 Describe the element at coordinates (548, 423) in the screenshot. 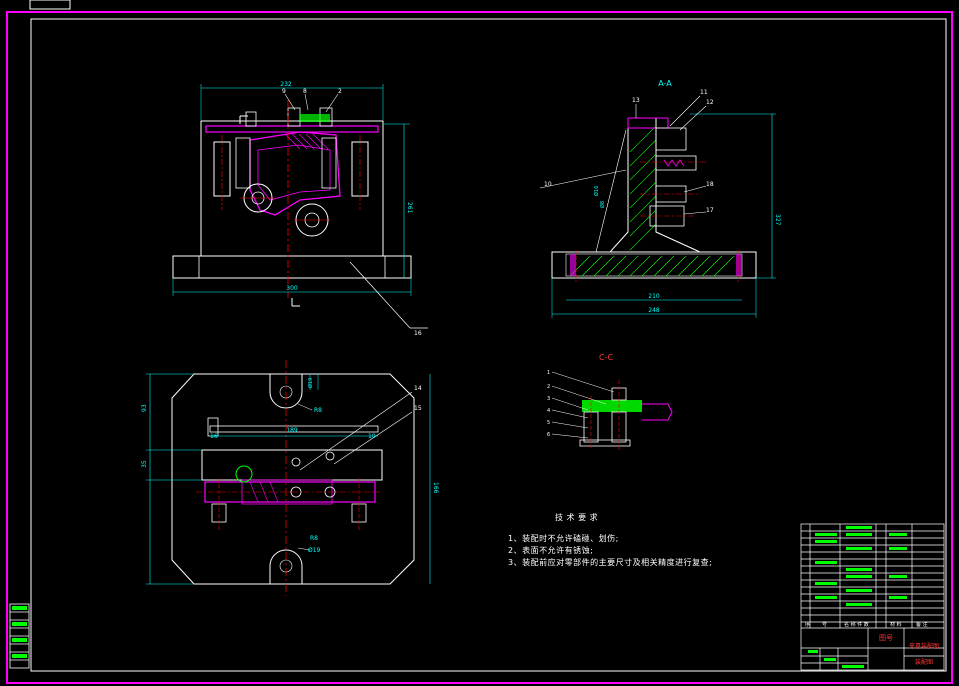

I see `cc-balloon-5: 5` at that location.